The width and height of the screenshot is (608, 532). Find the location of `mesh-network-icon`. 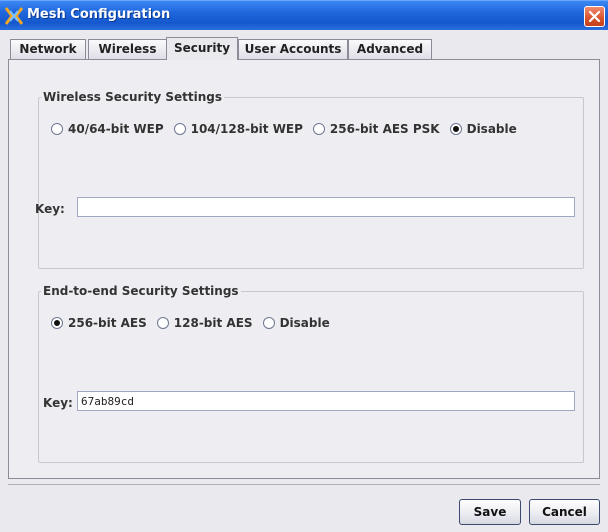

mesh-network-icon is located at coordinates (14, 16).